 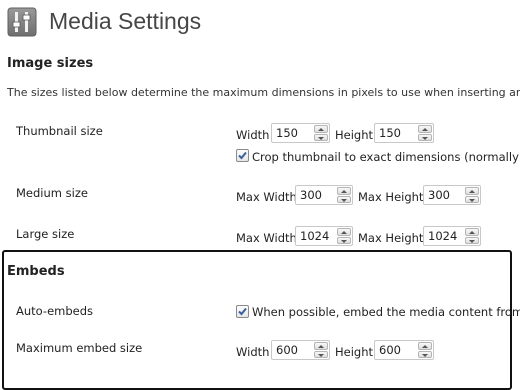 What do you see at coordinates (125, 21) in the screenshot?
I see `page-title: Media Settings` at bounding box center [125, 21].